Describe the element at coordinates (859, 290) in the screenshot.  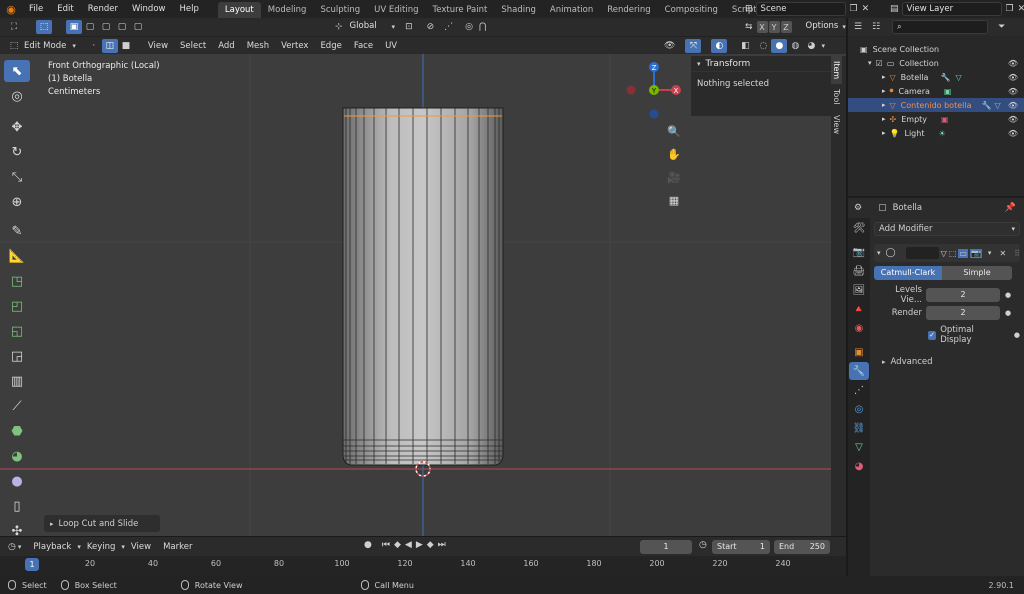
I see `view-layer-props-icon: 🖼` at that location.